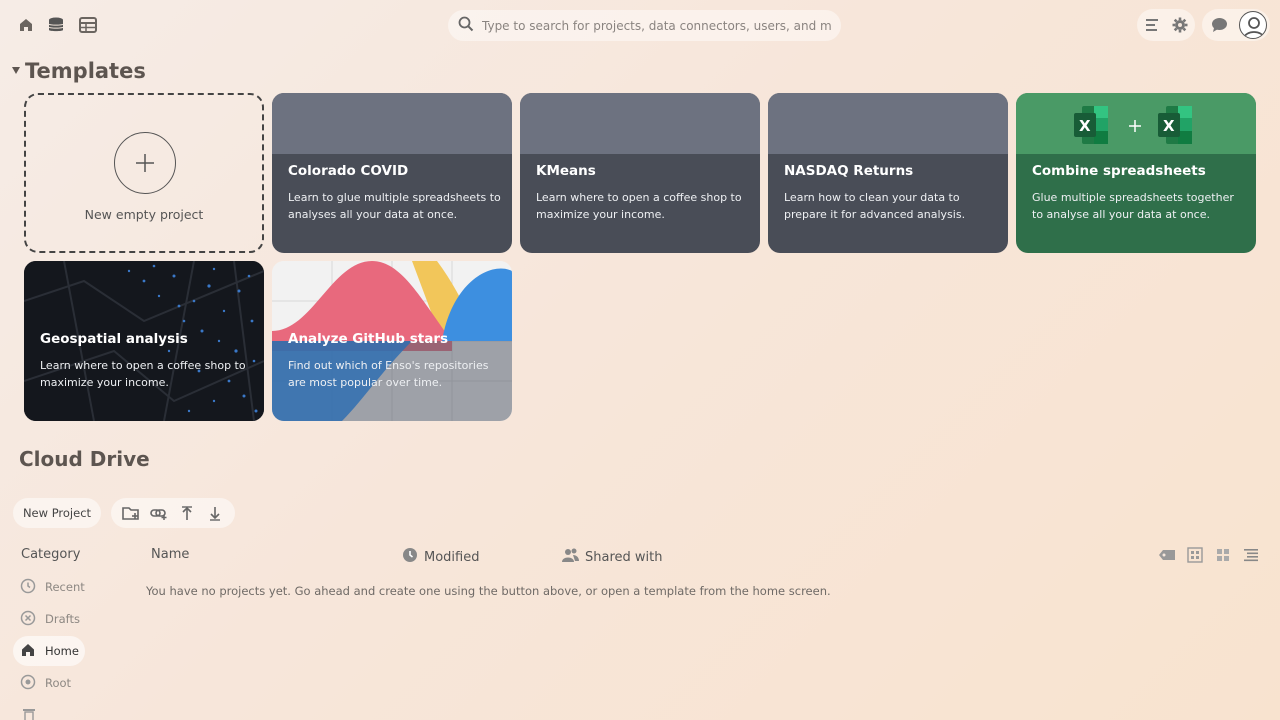 The height and width of the screenshot is (720, 1280). What do you see at coordinates (1236, 25) in the screenshot?
I see `account-tools` at bounding box center [1236, 25].